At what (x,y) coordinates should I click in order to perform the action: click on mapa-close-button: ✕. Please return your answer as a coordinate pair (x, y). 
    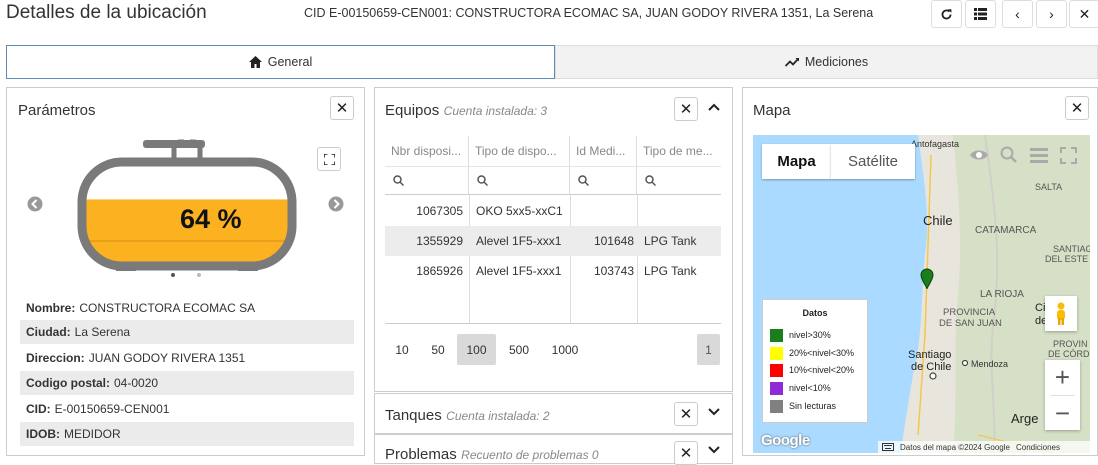
    Looking at the image, I should click on (1077, 108).